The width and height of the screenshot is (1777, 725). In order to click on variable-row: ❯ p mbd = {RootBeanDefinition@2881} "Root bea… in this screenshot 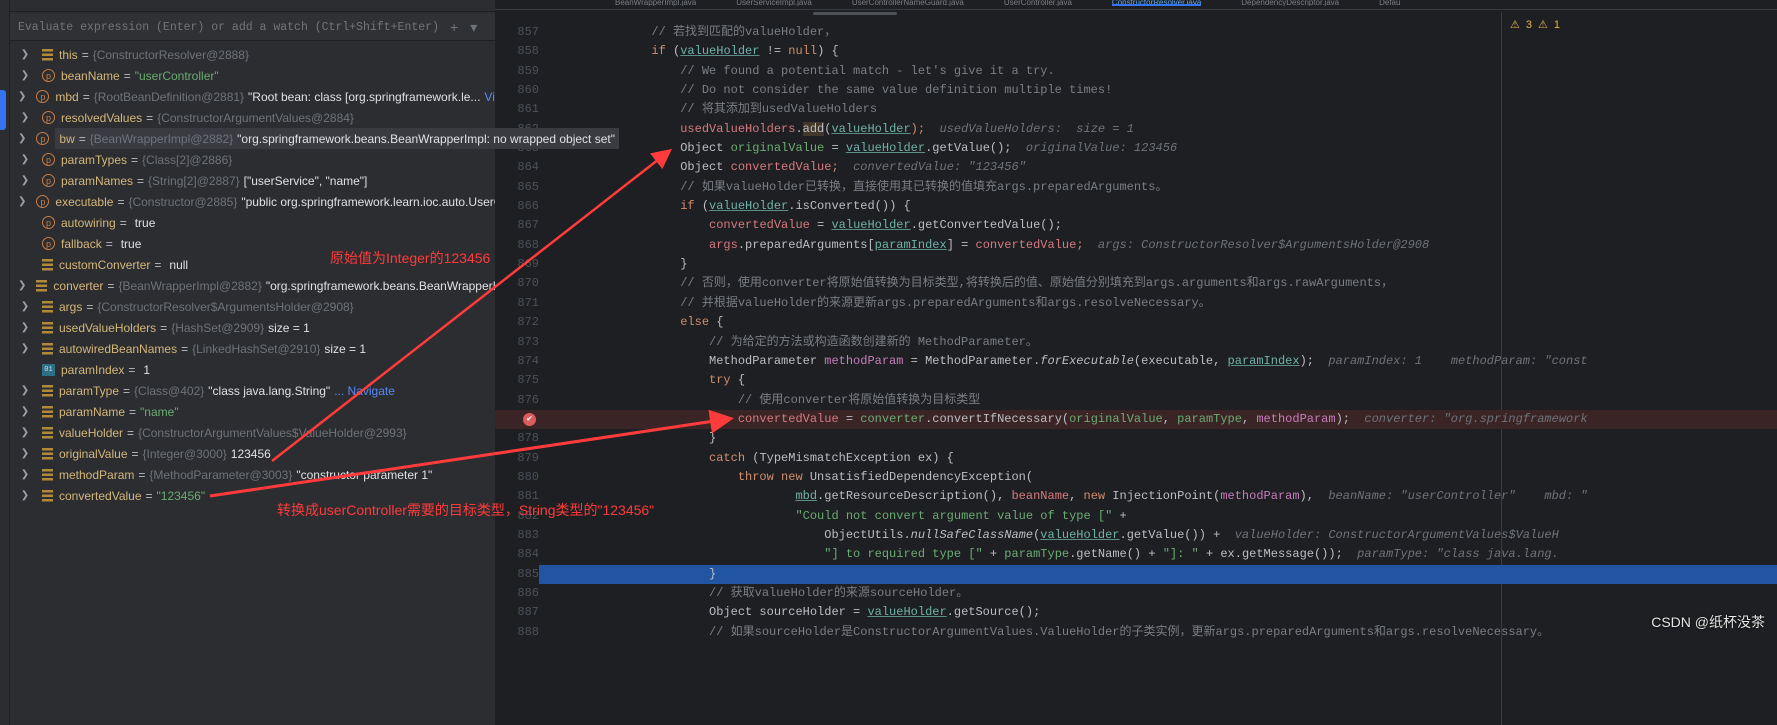, I will do `click(260, 96)`.